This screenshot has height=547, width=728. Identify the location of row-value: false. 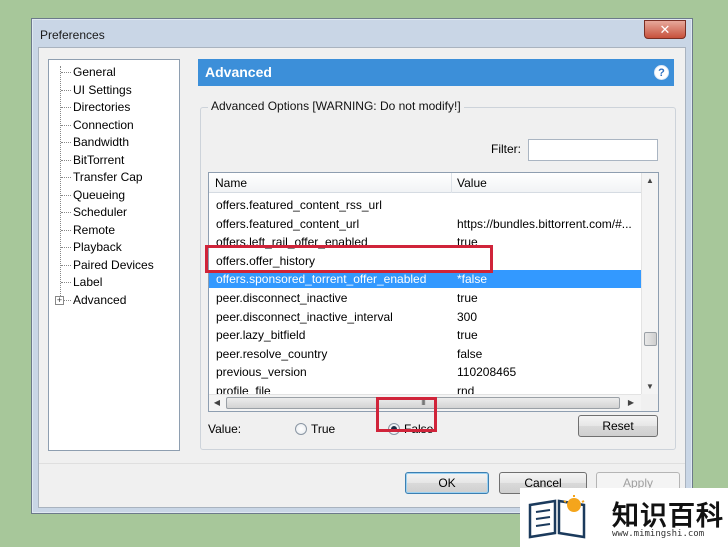
(470, 353).